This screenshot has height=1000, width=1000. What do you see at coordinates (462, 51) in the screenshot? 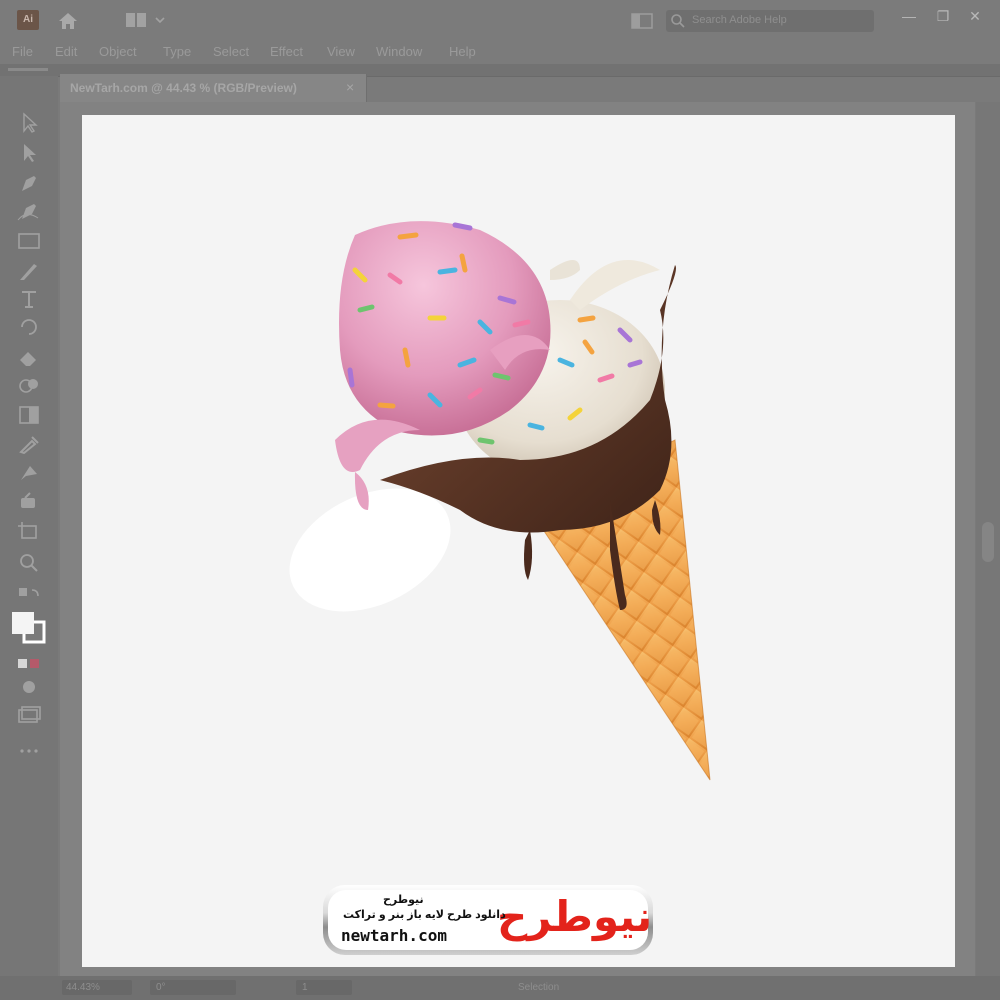
I see `menu-help: Help` at bounding box center [462, 51].